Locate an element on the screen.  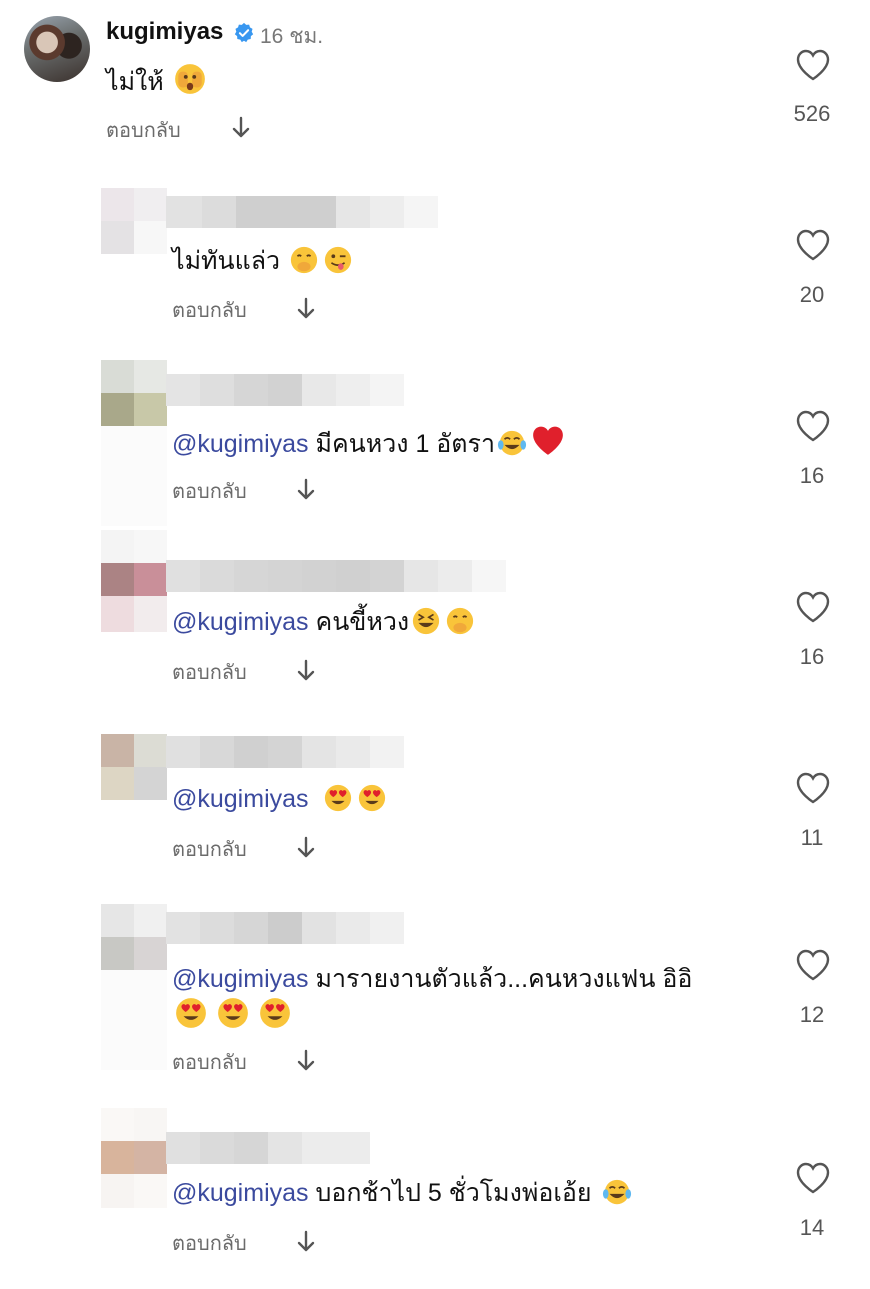
reply-text: @kugimiyas is located at coordinates (280, 799).